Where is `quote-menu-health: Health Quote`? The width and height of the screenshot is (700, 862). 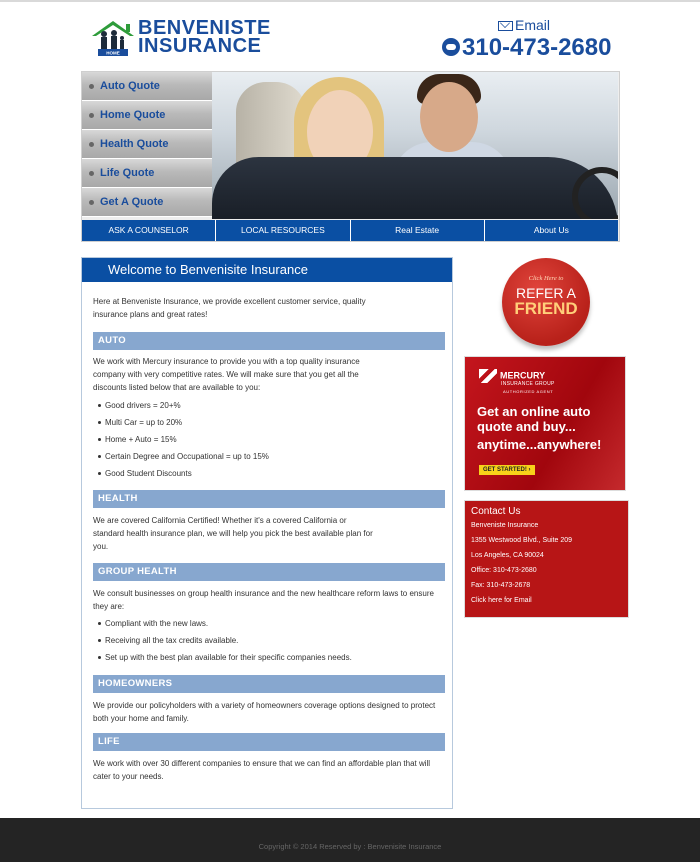
quote-menu-health: Health Quote is located at coordinates (147, 144).